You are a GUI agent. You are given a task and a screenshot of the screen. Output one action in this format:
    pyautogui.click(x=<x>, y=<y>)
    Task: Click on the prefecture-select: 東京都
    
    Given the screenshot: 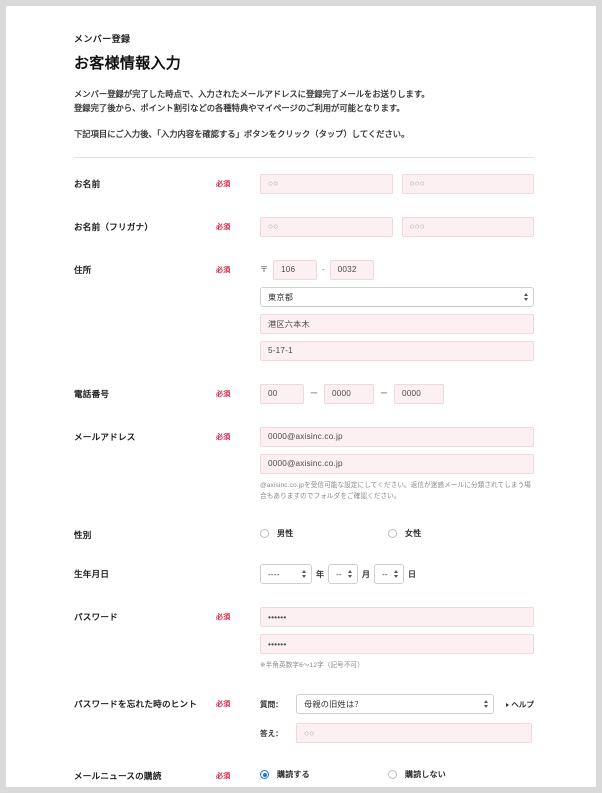 What is the action you would take?
    pyautogui.click(x=397, y=296)
    